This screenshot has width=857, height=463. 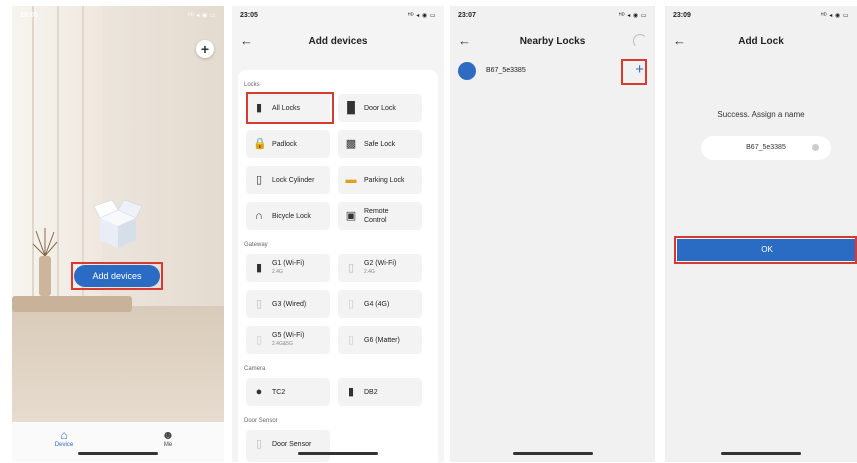 I want to click on device-safe-lock: ▩ Safe Lock, so click(x=380, y=144).